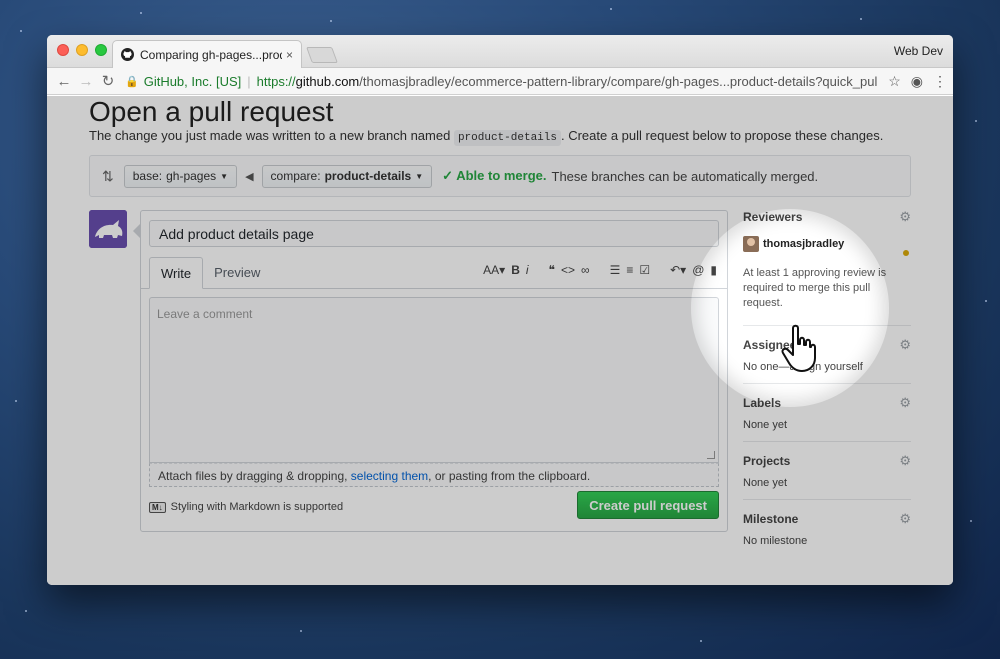 Image resolution: width=1000 pixels, height=659 pixels. Describe the element at coordinates (827, 360) in the screenshot. I see `assignees-section: Assignees ⚙ No one—assign yourself` at that location.